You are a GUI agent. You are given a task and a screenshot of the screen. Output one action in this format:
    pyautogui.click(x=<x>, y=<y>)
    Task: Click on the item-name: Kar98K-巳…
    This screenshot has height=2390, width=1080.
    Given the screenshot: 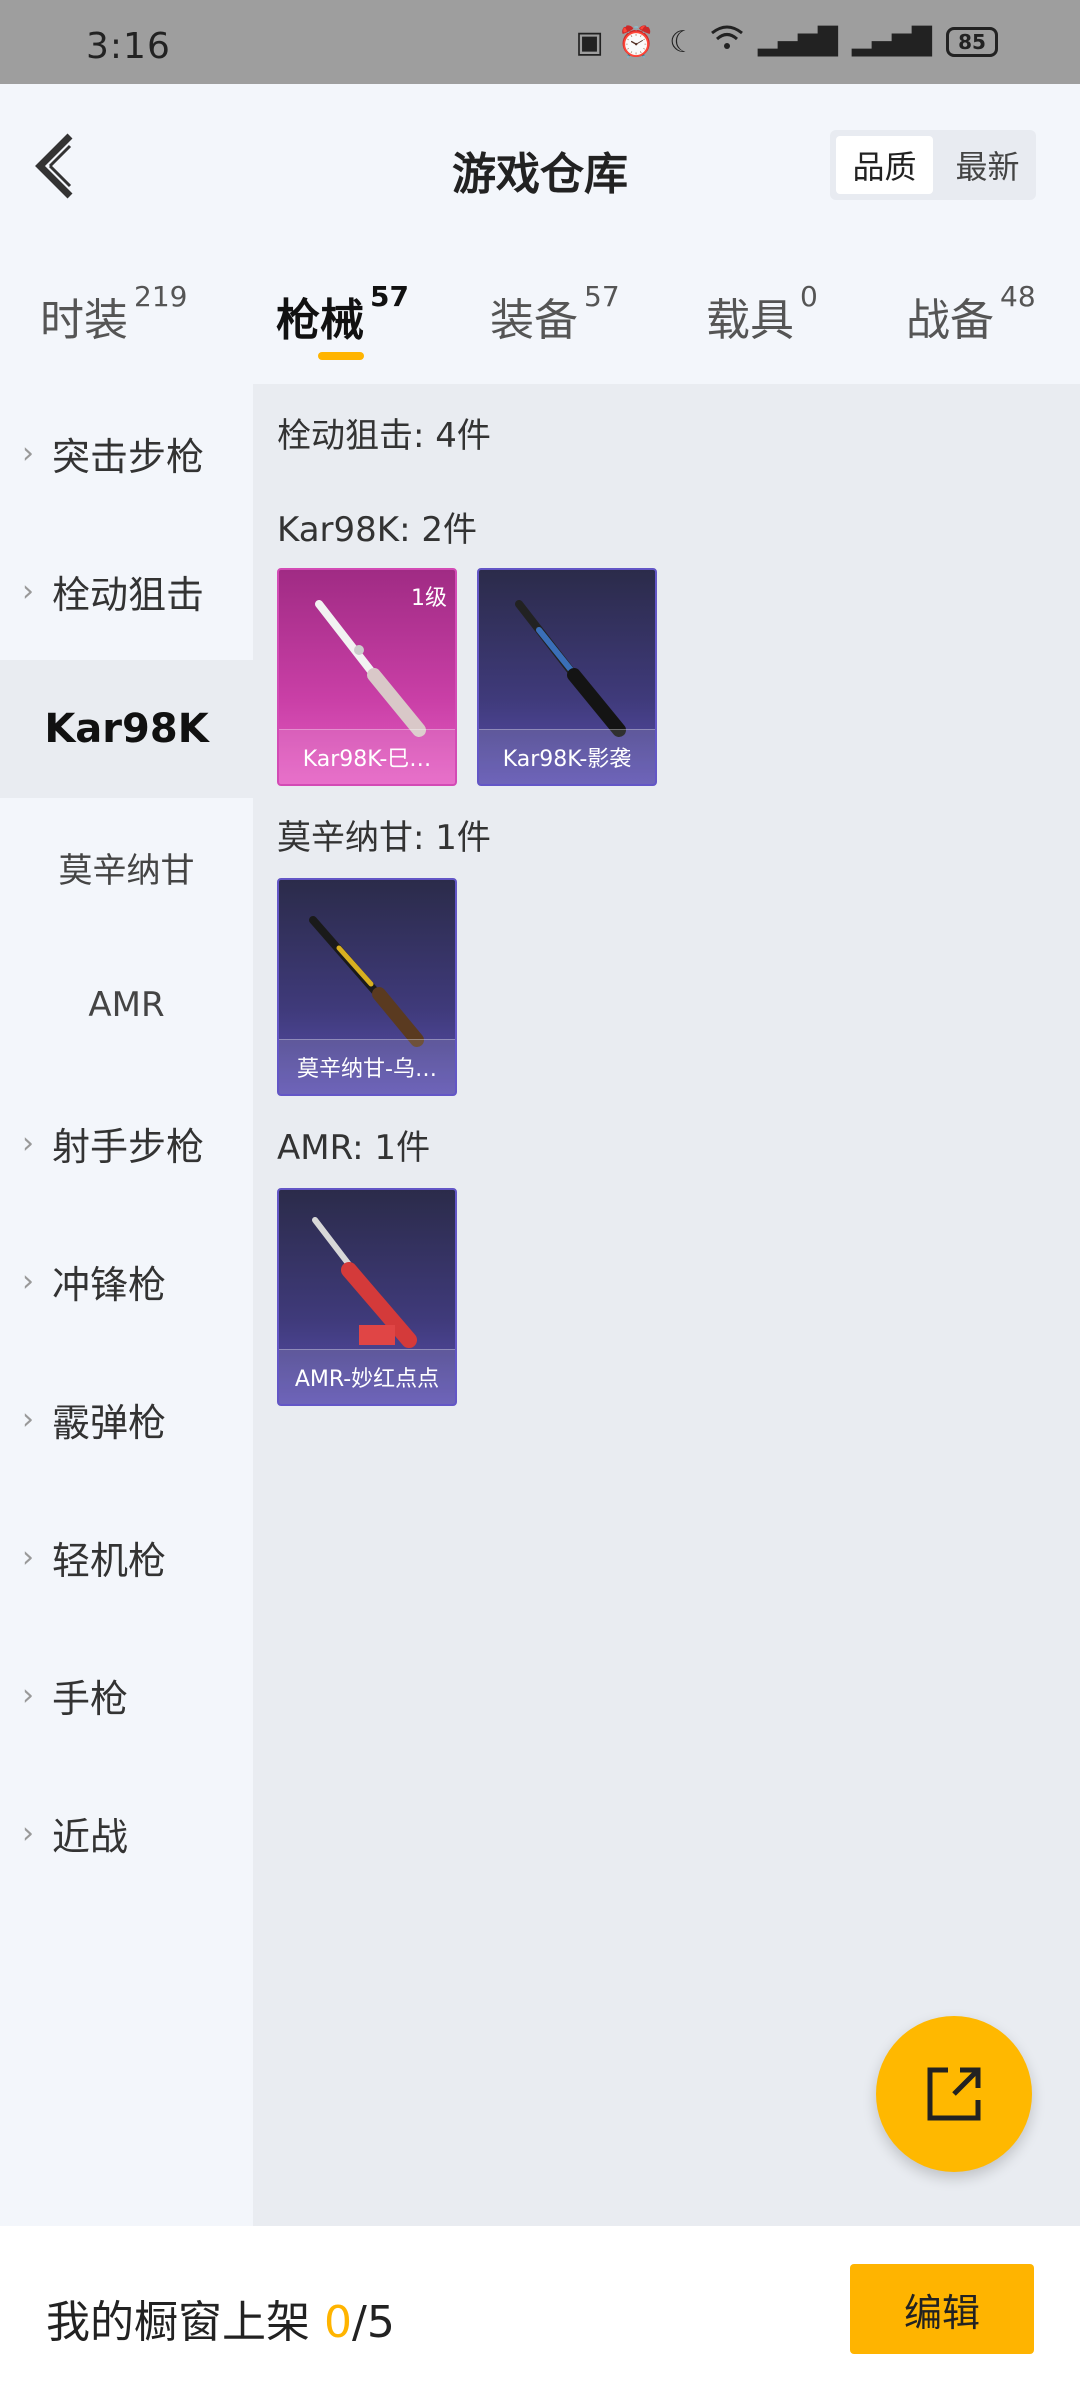 What is the action you would take?
    pyautogui.click(x=367, y=756)
    